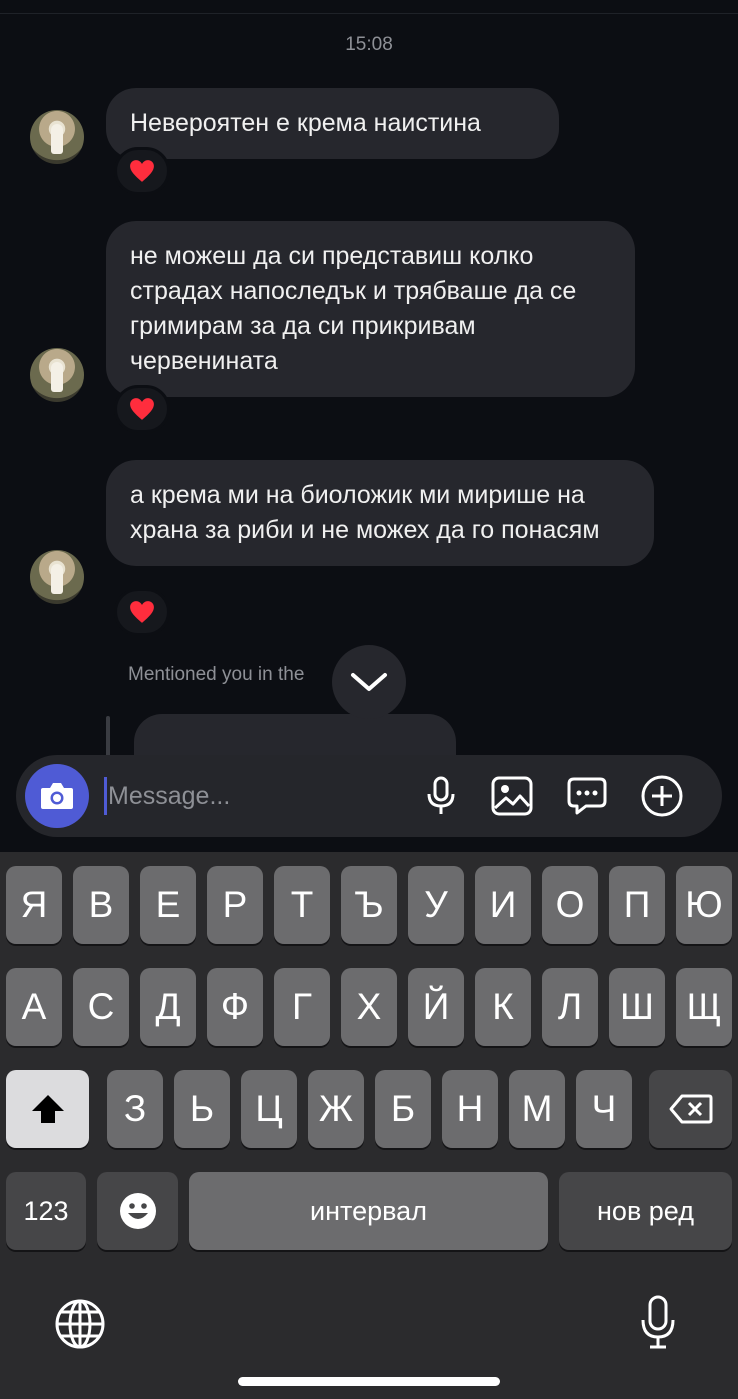  I want to click on dictation-button, so click(658, 1322).